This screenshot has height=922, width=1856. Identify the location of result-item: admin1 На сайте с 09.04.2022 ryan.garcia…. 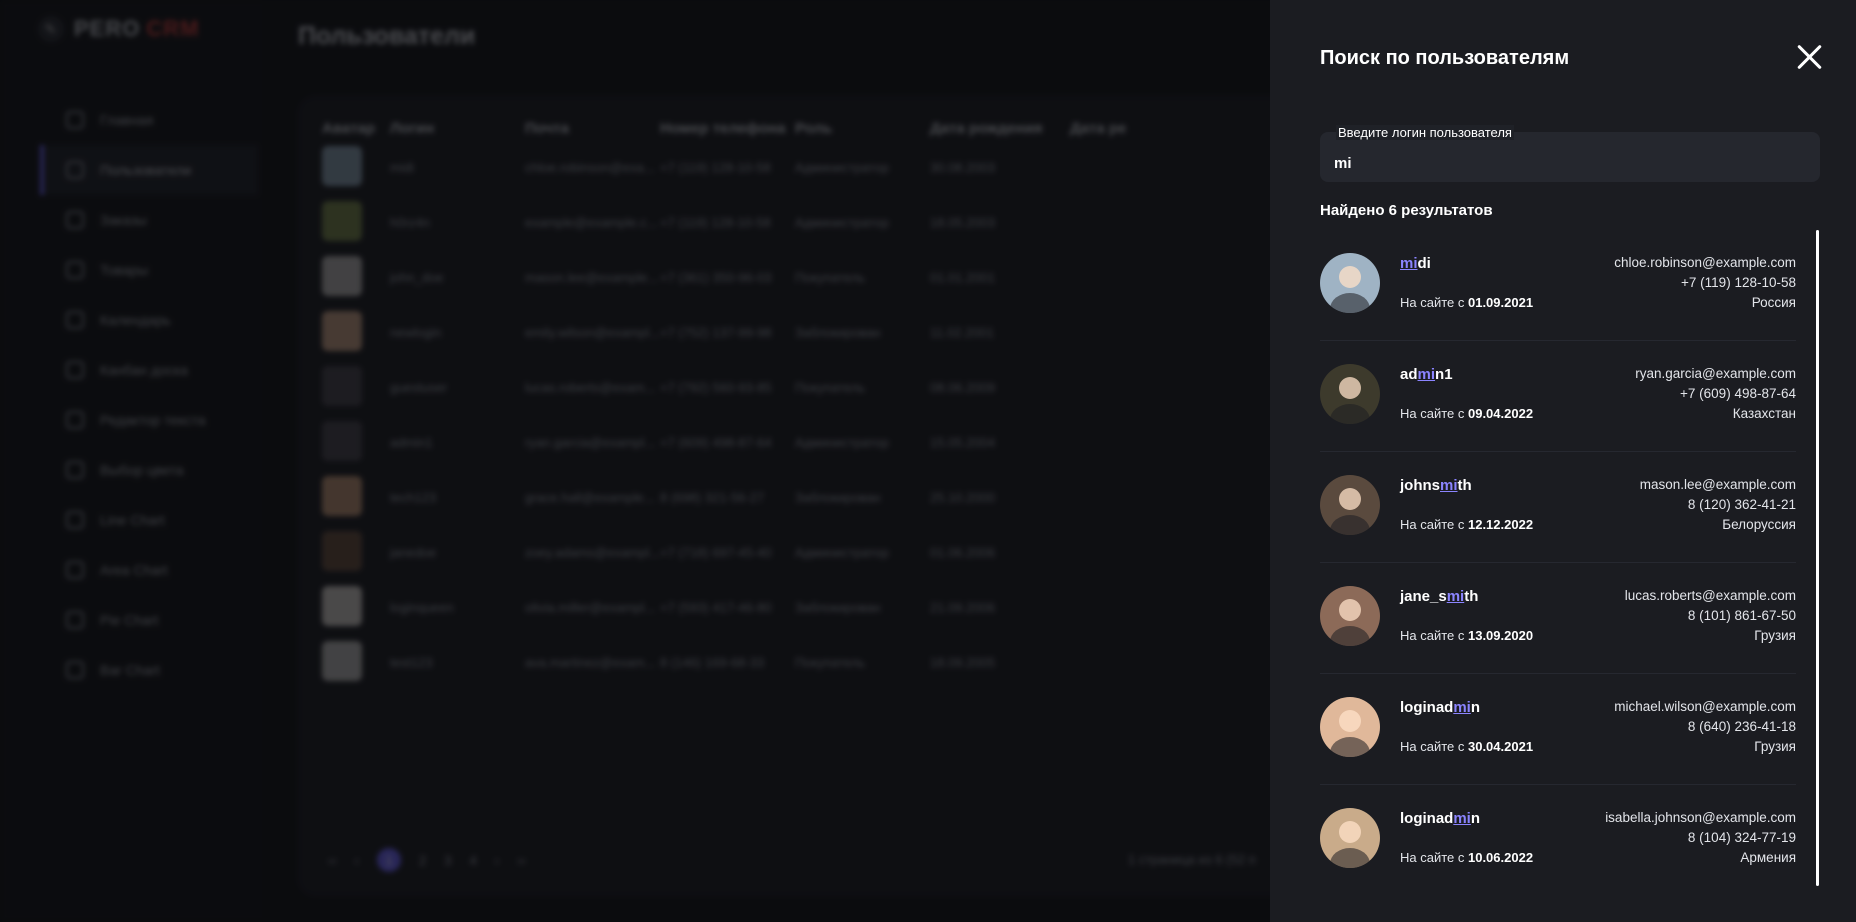
(1558, 396).